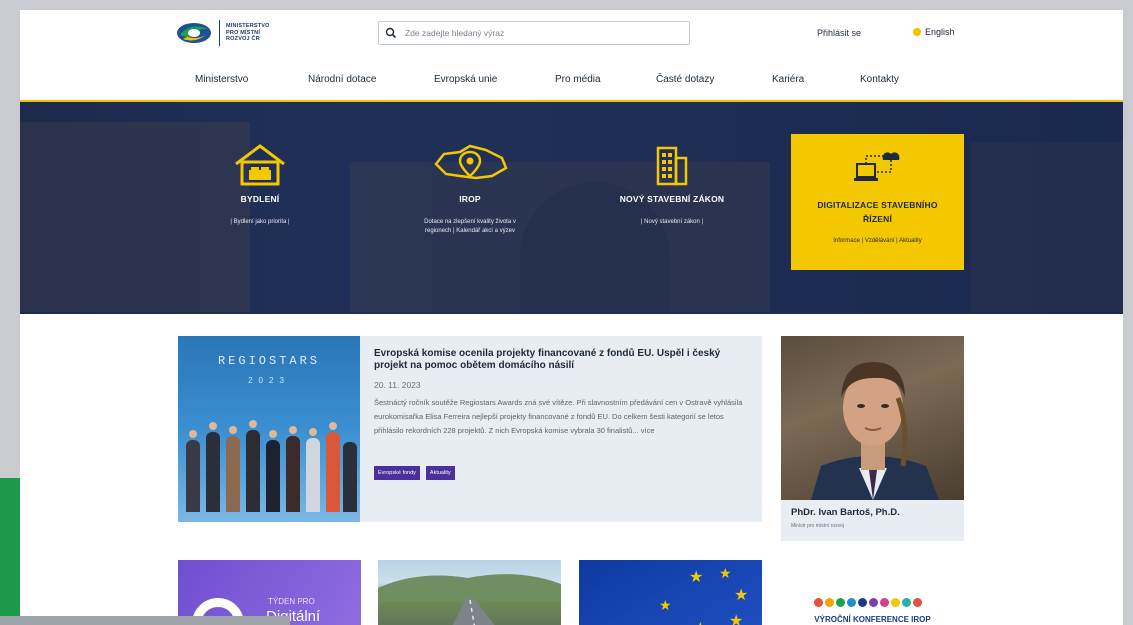 This screenshot has height=625, width=1133. What do you see at coordinates (875, 431) in the screenshot?
I see `minister-portrait` at bounding box center [875, 431].